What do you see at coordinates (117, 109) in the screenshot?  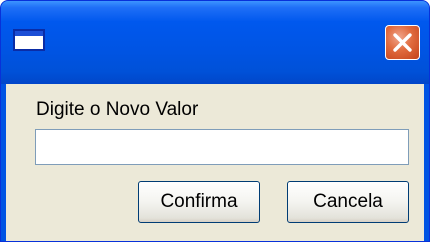 I see `prompt-label: Digite o Novo Valor` at bounding box center [117, 109].